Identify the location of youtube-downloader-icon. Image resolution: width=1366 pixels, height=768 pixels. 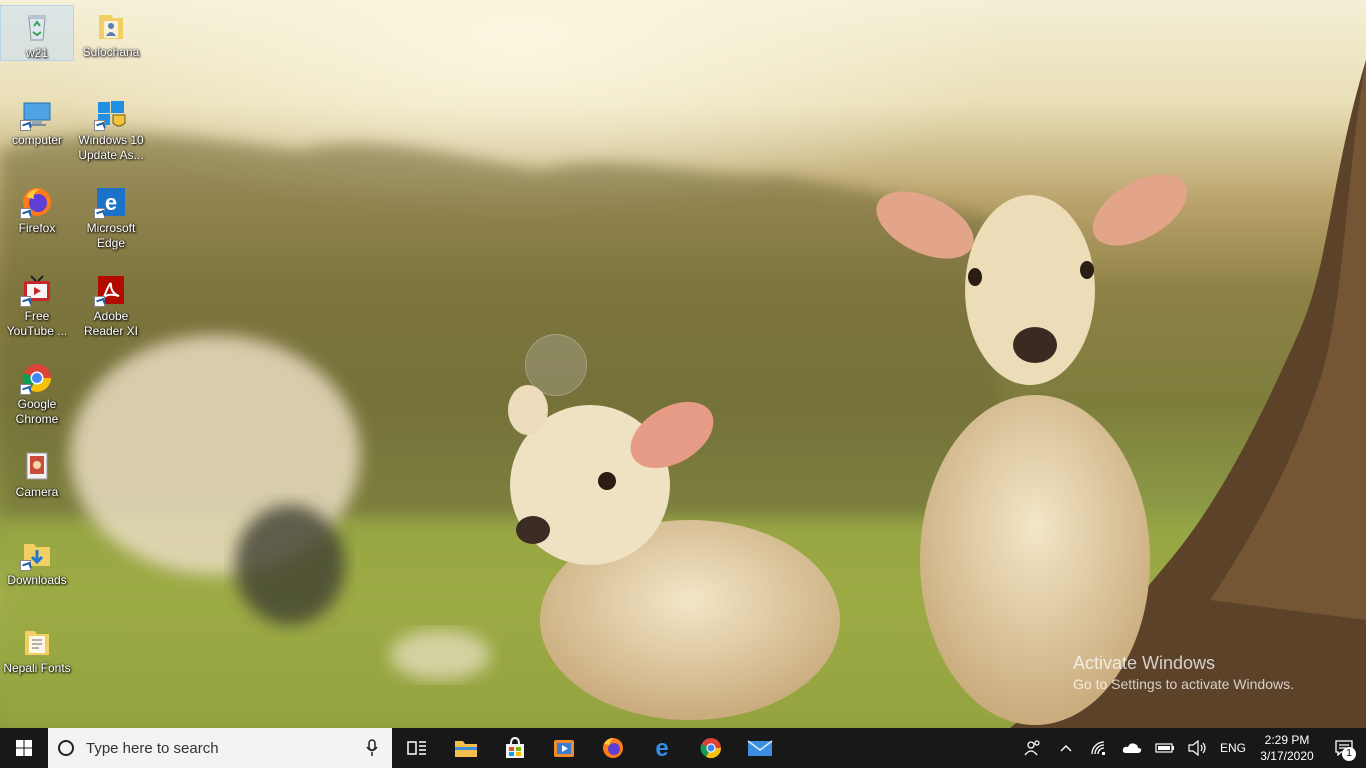
(37, 290).